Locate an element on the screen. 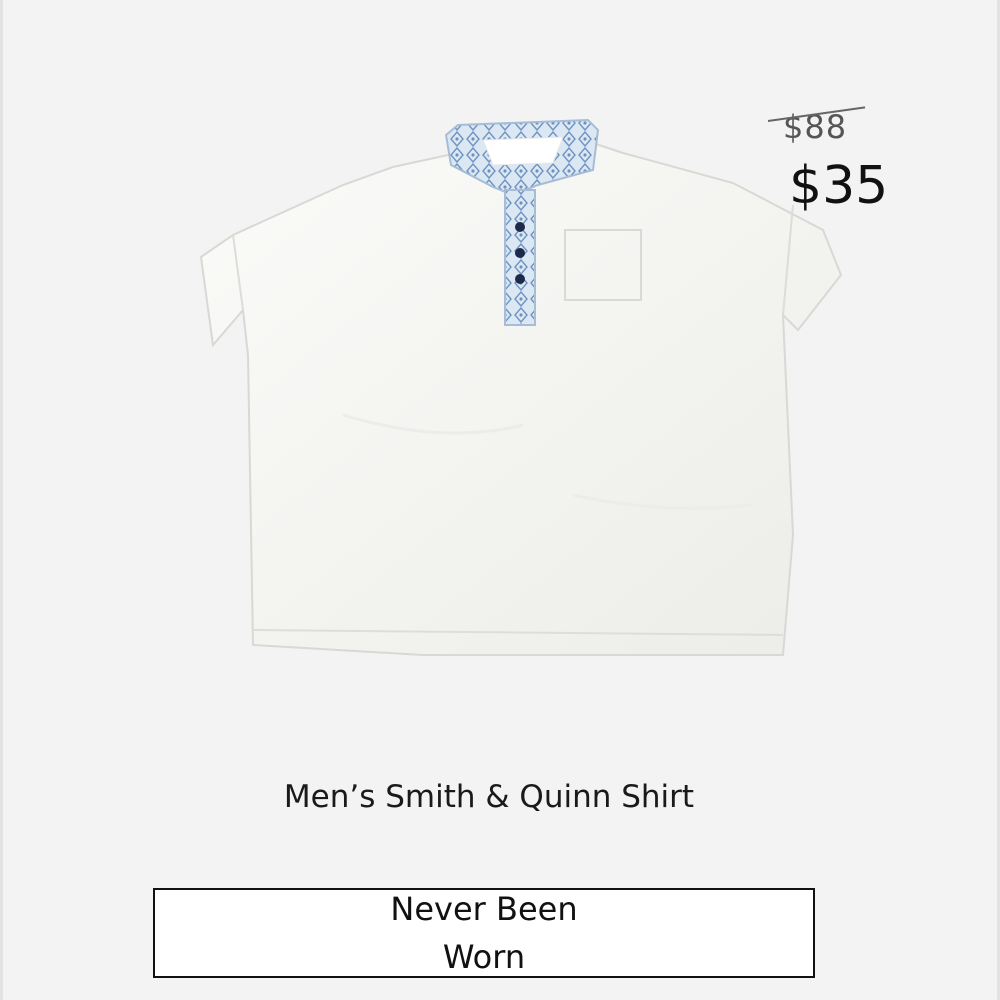 The image size is (1000, 1000). product-title: Men’s Smith & Quinn Shirt is located at coordinates (489, 797).